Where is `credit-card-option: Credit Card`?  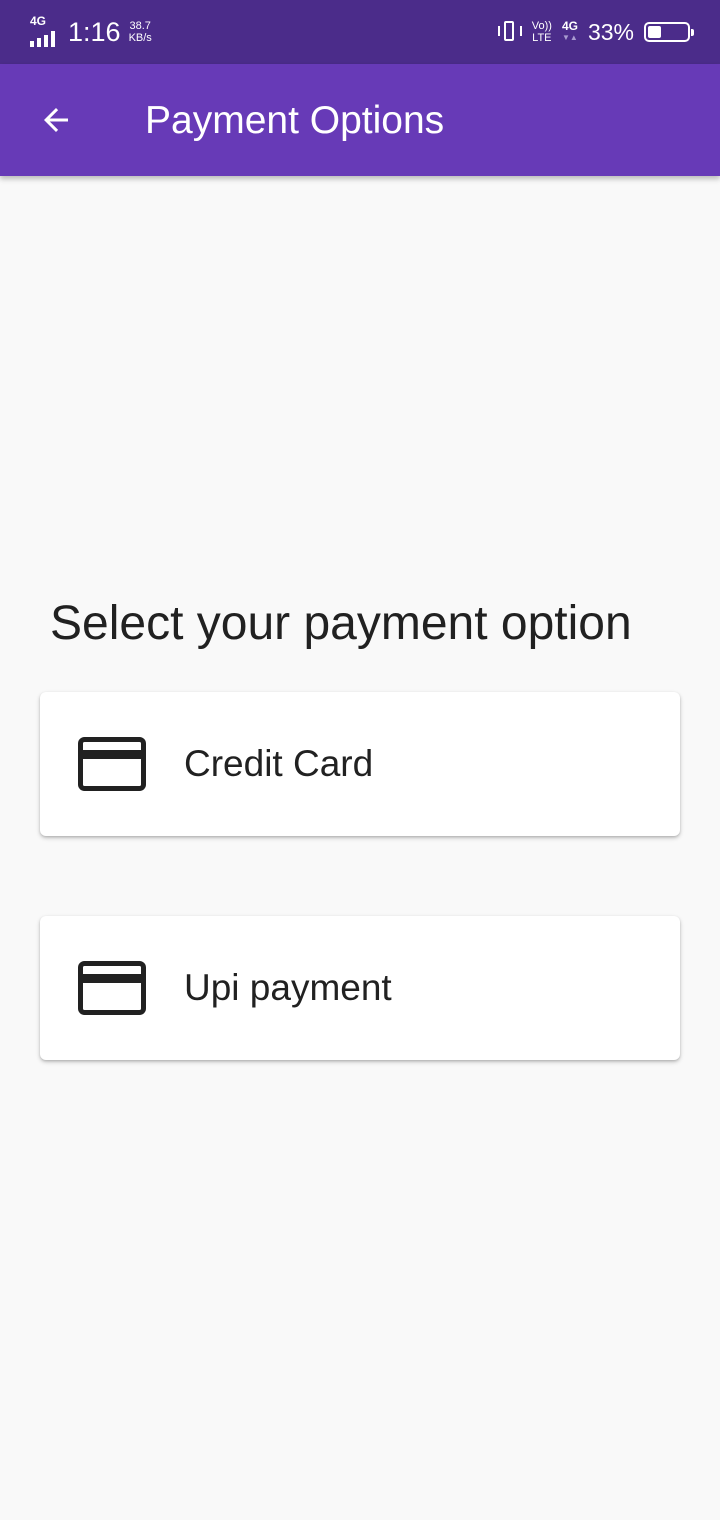
credit-card-option: Credit Card is located at coordinates (360, 764).